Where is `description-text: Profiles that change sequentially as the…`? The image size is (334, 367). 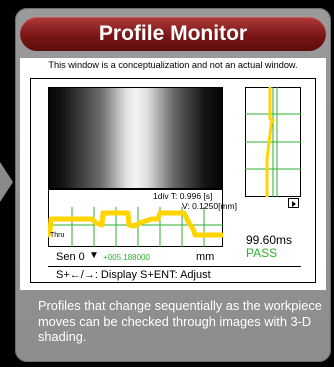
description-text: Profiles that change sequentially as the… is located at coordinates (180, 321).